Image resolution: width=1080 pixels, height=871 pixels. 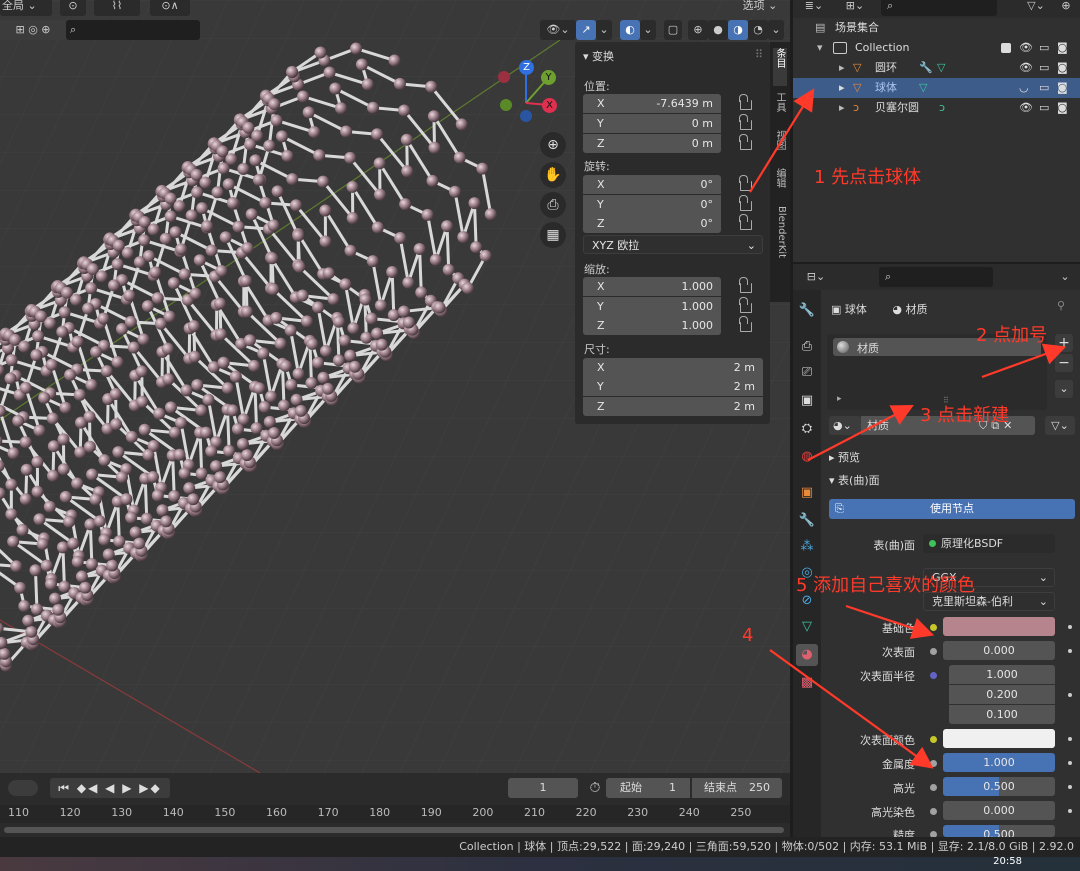 What do you see at coordinates (1012, 335) in the screenshot?
I see `annotation-step-2: 2 点加号` at bounding box center [1012, 335].